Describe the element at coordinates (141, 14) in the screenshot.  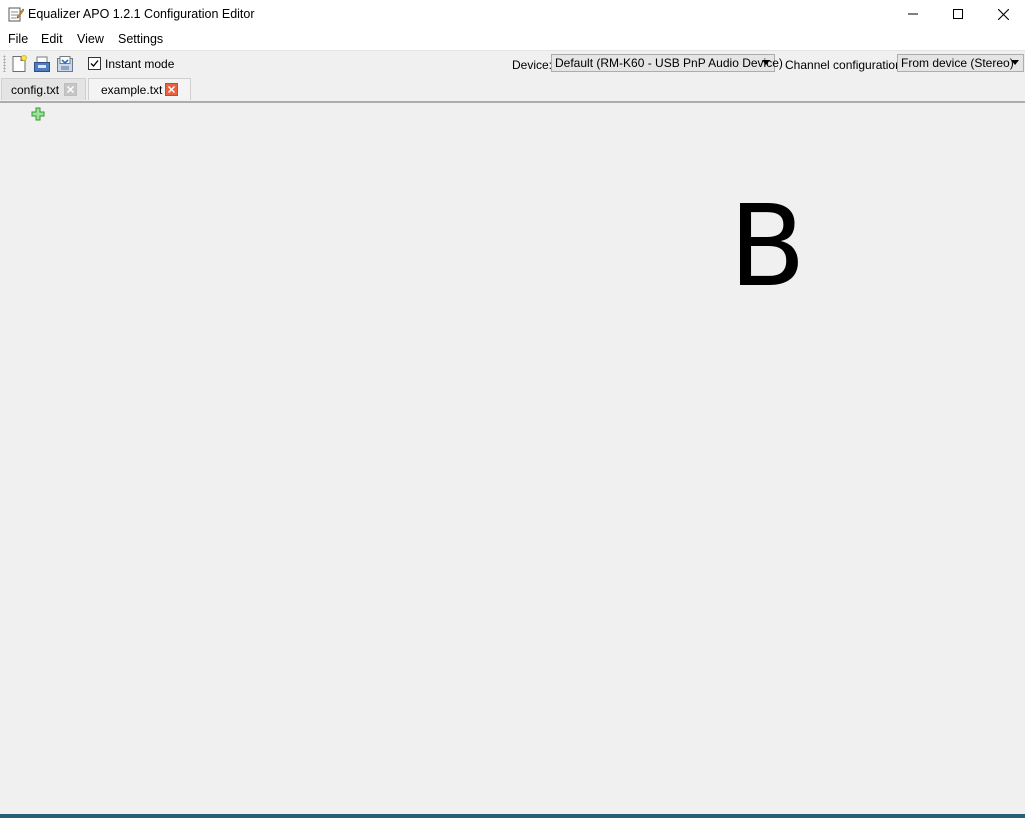
I see `window-title: Equalizer APO 1.2.1 Configuration Editor` at that location.